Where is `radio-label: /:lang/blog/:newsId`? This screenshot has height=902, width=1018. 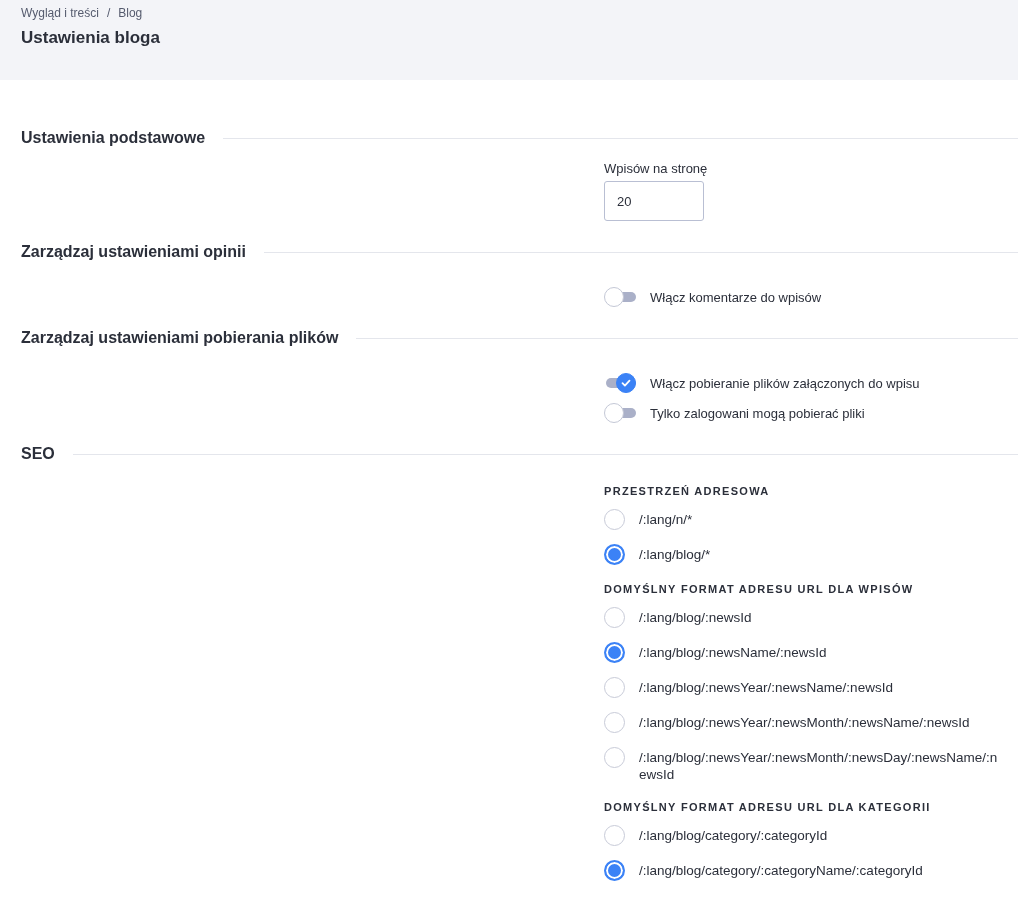
radio-label: /:lang/blog/:newsId is located at coordinates (695, 617).